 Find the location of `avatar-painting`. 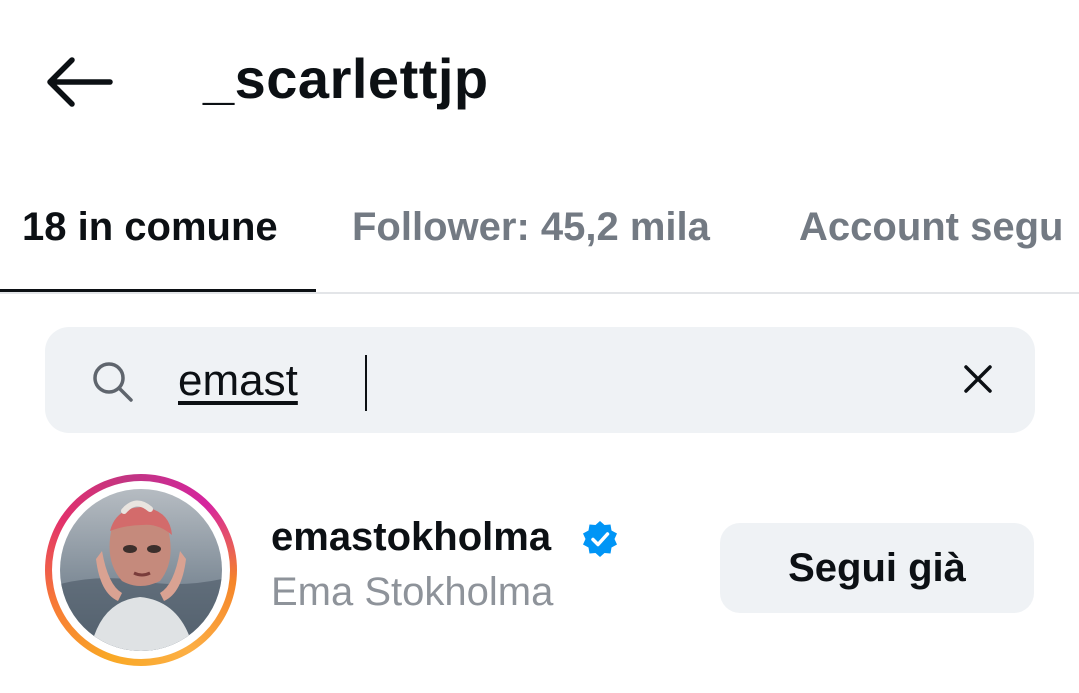

avatar-painting is located at coordinates (141, 570).